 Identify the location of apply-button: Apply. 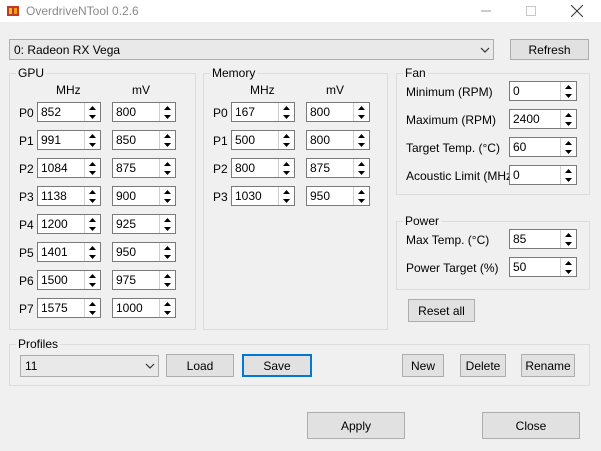
(356, 425).